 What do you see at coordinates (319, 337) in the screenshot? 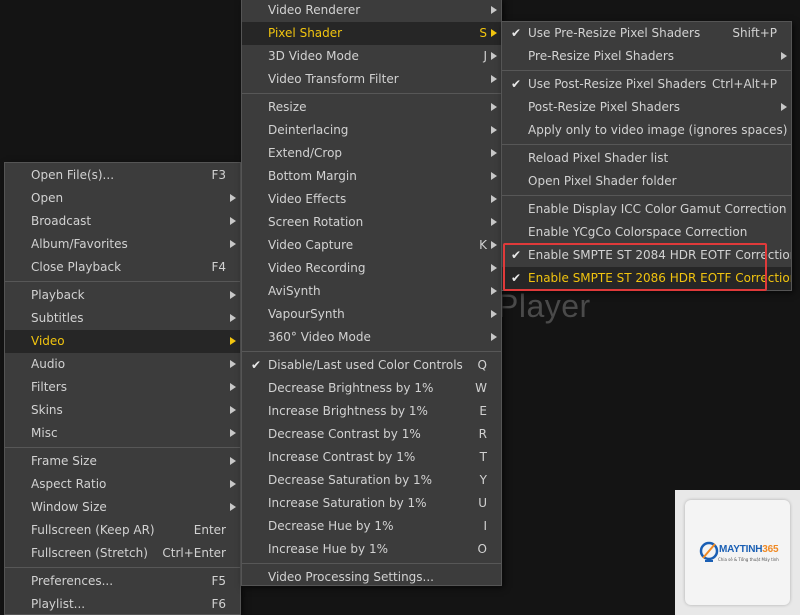
I see `menu-item-label: 360° Video Mode` at bounding box center [319, 337].